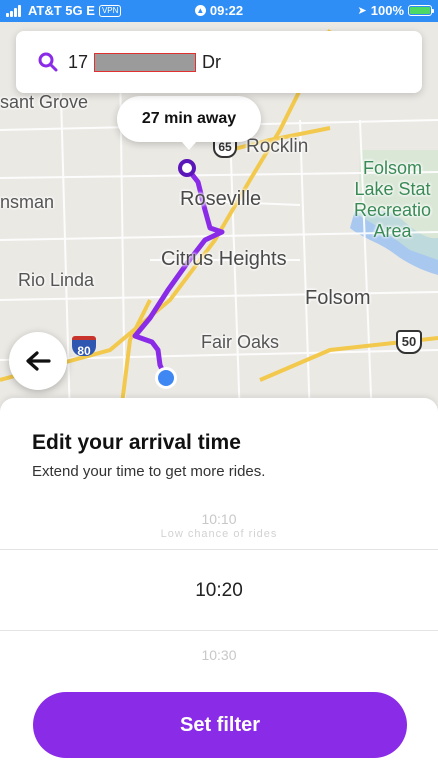 This screenshot has width=438, height=780. What do you see at coordinates (409, 342) in the screenshot?
I see `us-50-shield: 50` at bounding box center [409, 342].